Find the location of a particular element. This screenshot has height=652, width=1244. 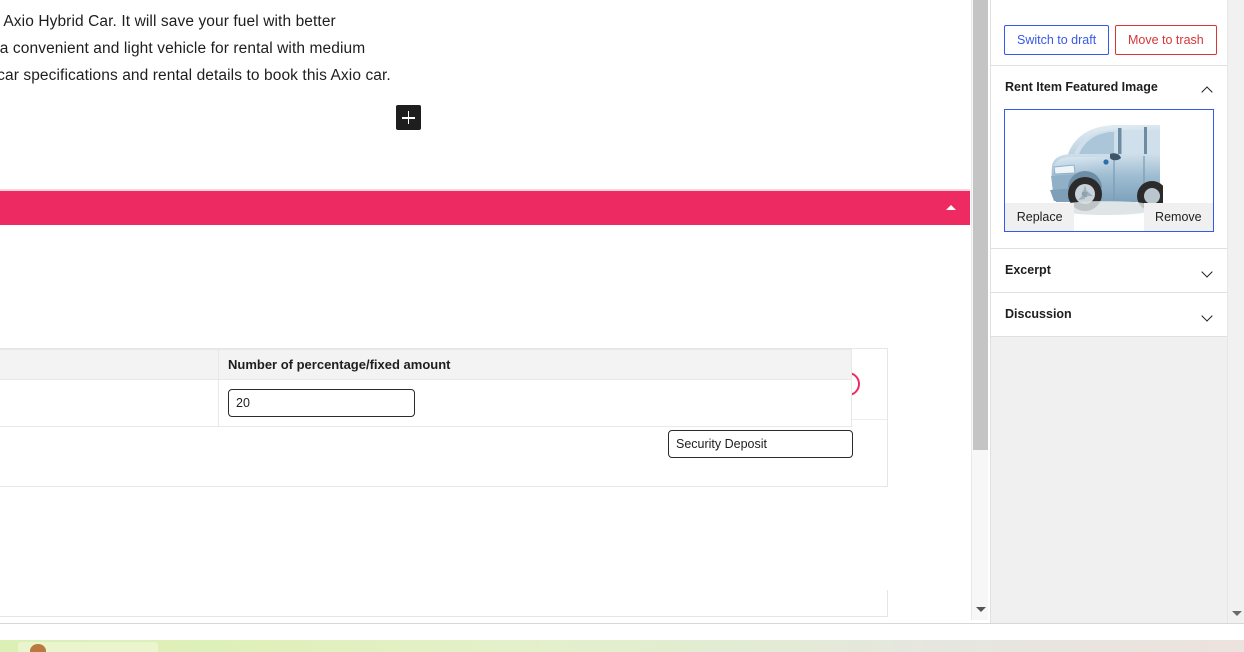

post-actions-panel: Switch to draft Move to trash is located at coordinates (1109, 33).